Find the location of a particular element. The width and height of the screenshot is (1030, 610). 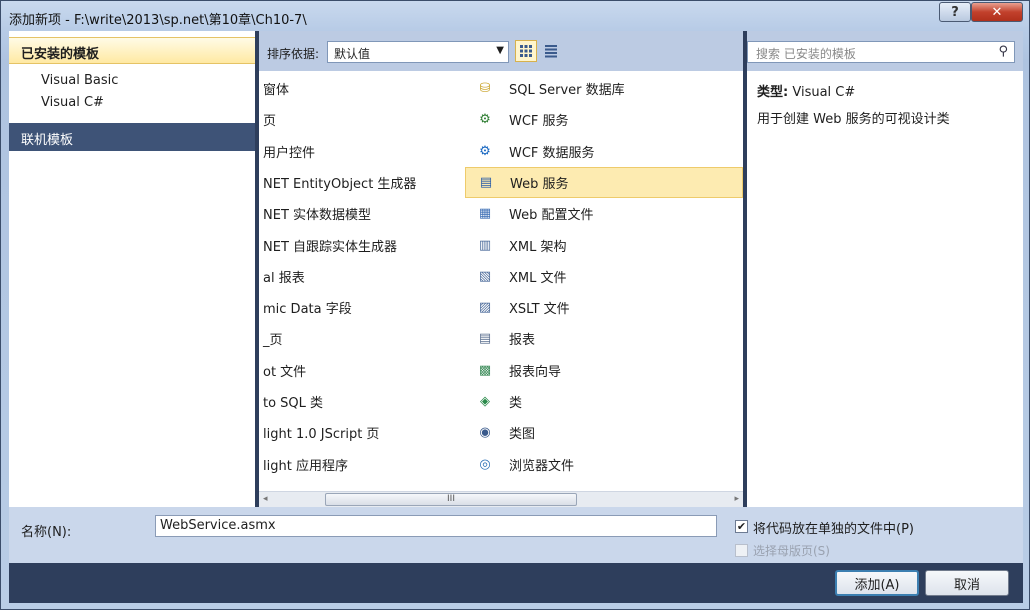

template-item: NET 自跟踪实体生成器 is located at coordinates (363, 245).